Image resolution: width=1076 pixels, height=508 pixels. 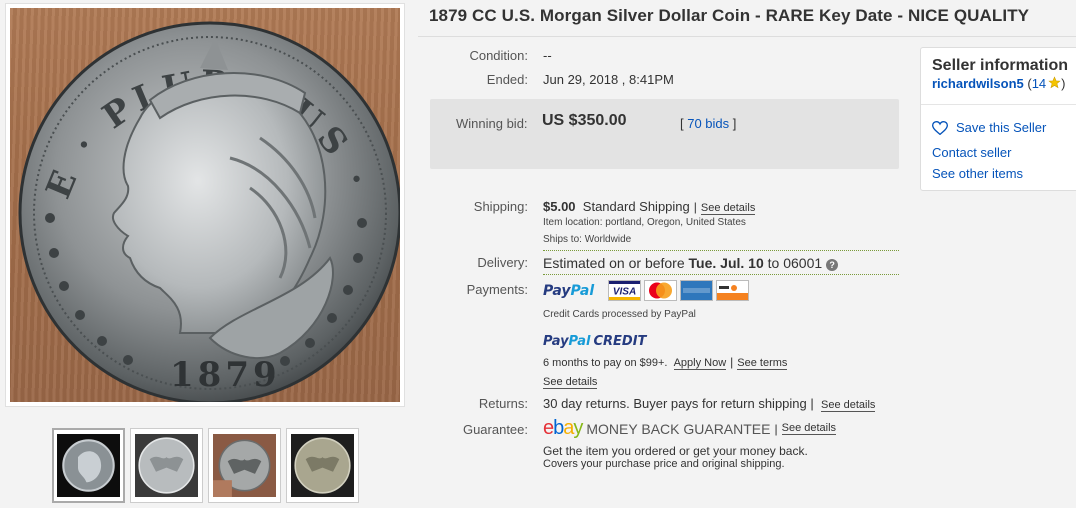 I want to click on paypal-logo: PayPal, so click(x=568, y=291).